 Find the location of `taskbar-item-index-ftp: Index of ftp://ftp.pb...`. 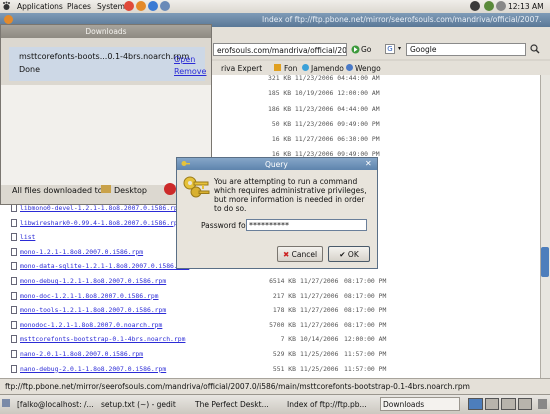

taskbar-item-index-ftp: Index of ftp://ftp.pb... is located at coordinates (330, 404).